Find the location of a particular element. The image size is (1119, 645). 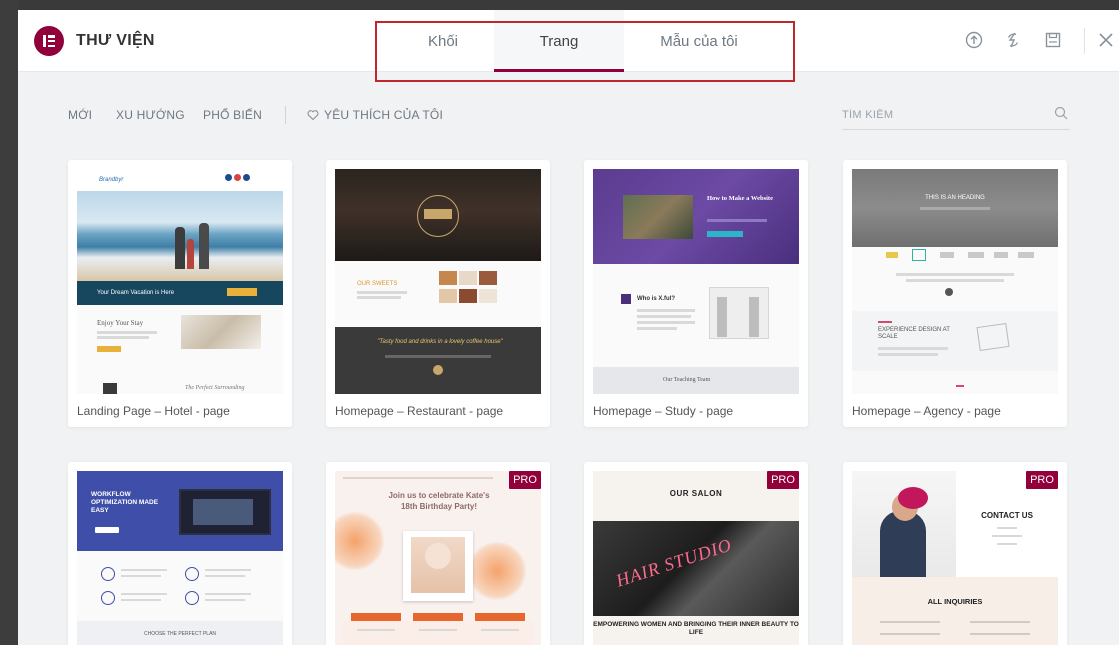

thumb-text: OUR SWEETS is located at coordinates (377, 284).